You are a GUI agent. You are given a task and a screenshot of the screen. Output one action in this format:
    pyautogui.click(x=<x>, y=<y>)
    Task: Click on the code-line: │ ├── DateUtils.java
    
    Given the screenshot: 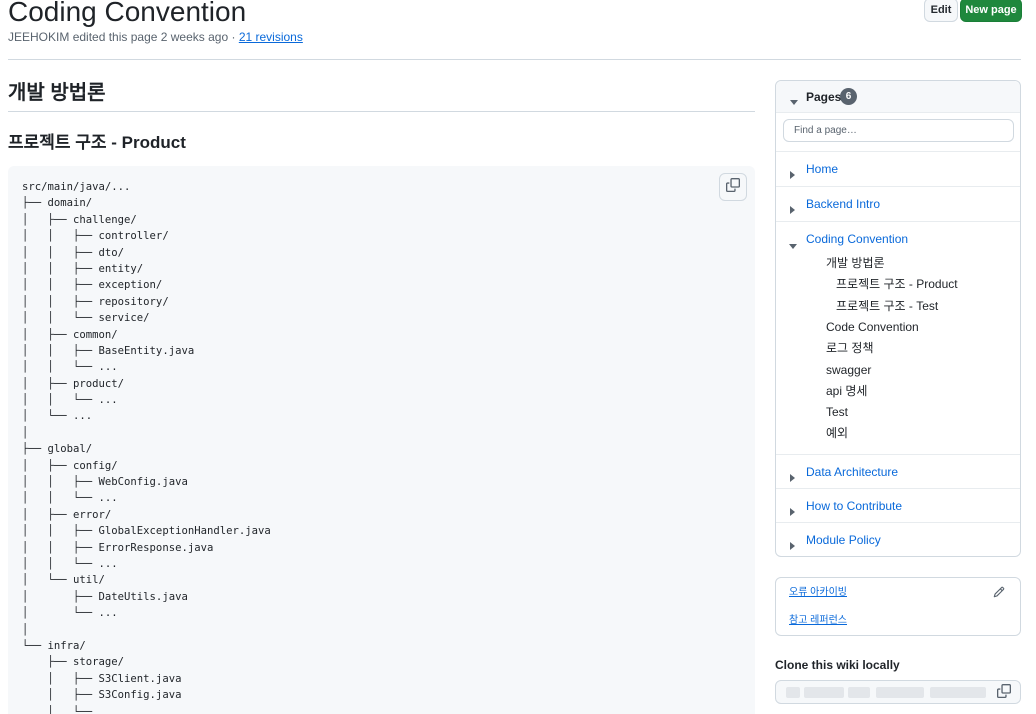 What is the action you would take?
    pyautogui.click(x=105, y=596)
    